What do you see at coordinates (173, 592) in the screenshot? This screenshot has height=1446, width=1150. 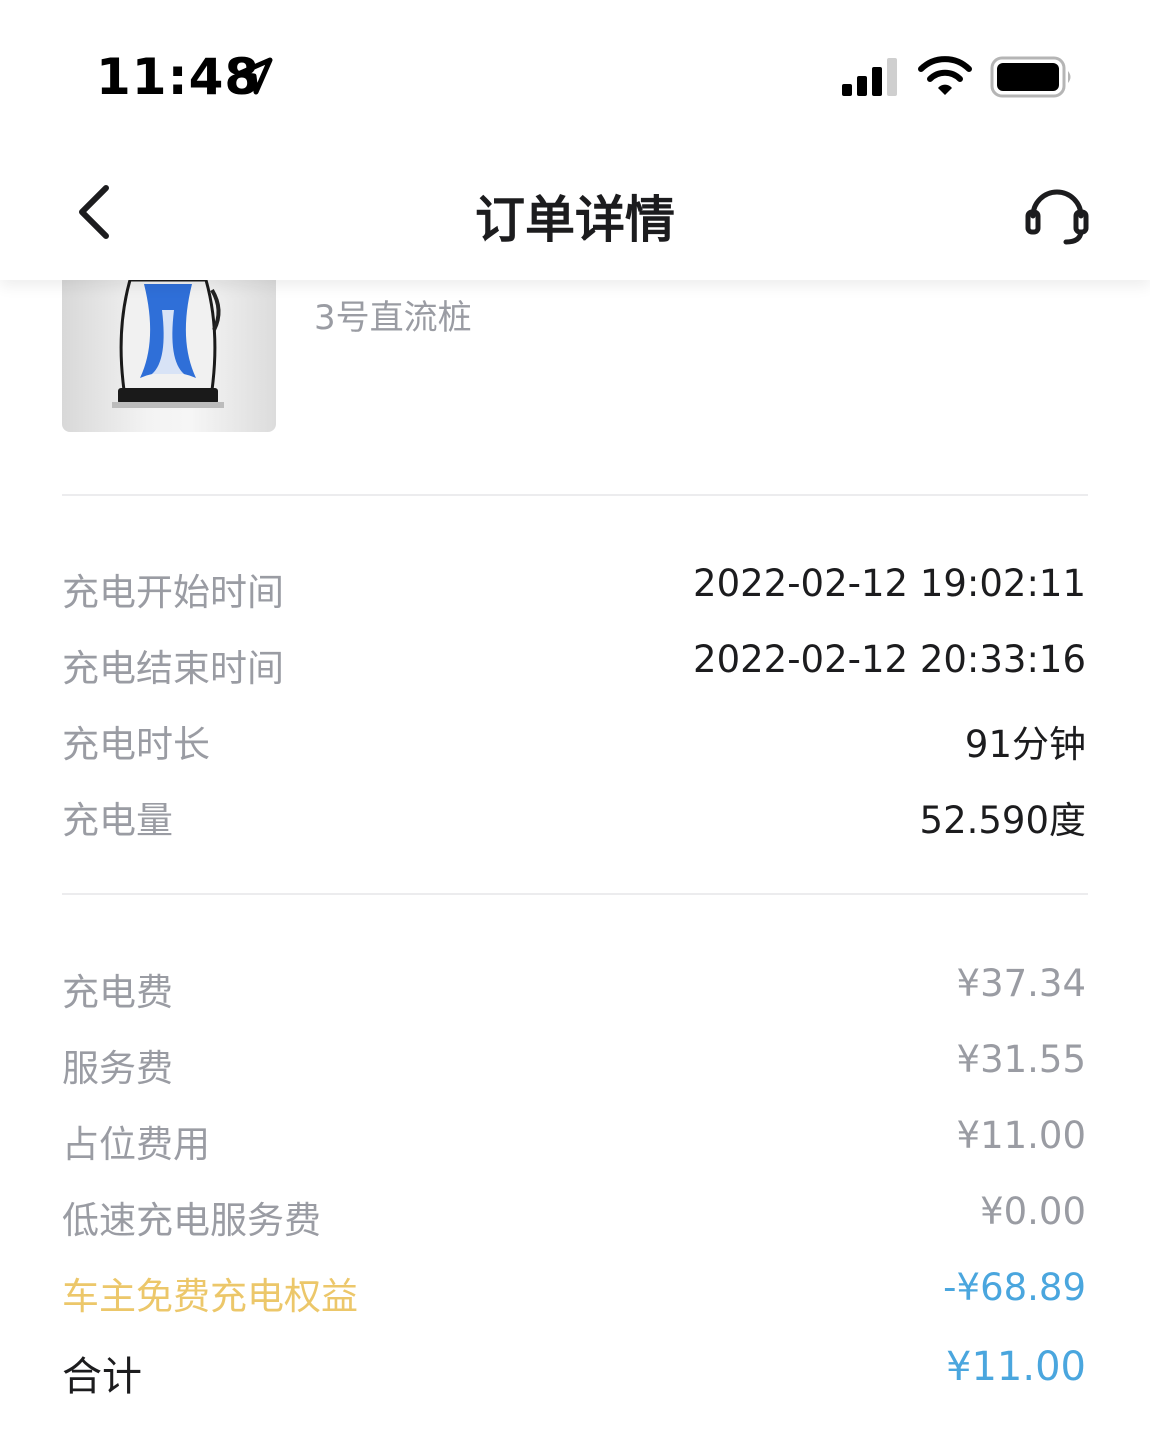 I see `info-label: 充电开始时间` at bounding box center [173, 592].